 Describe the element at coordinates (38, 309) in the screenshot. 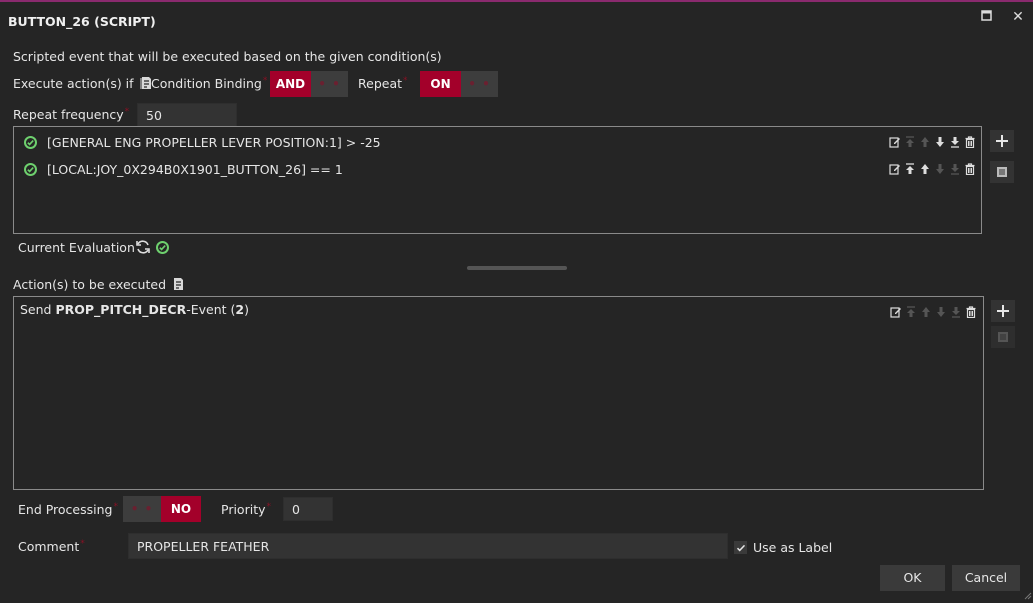

I see `action-prefix: Send` at that location.